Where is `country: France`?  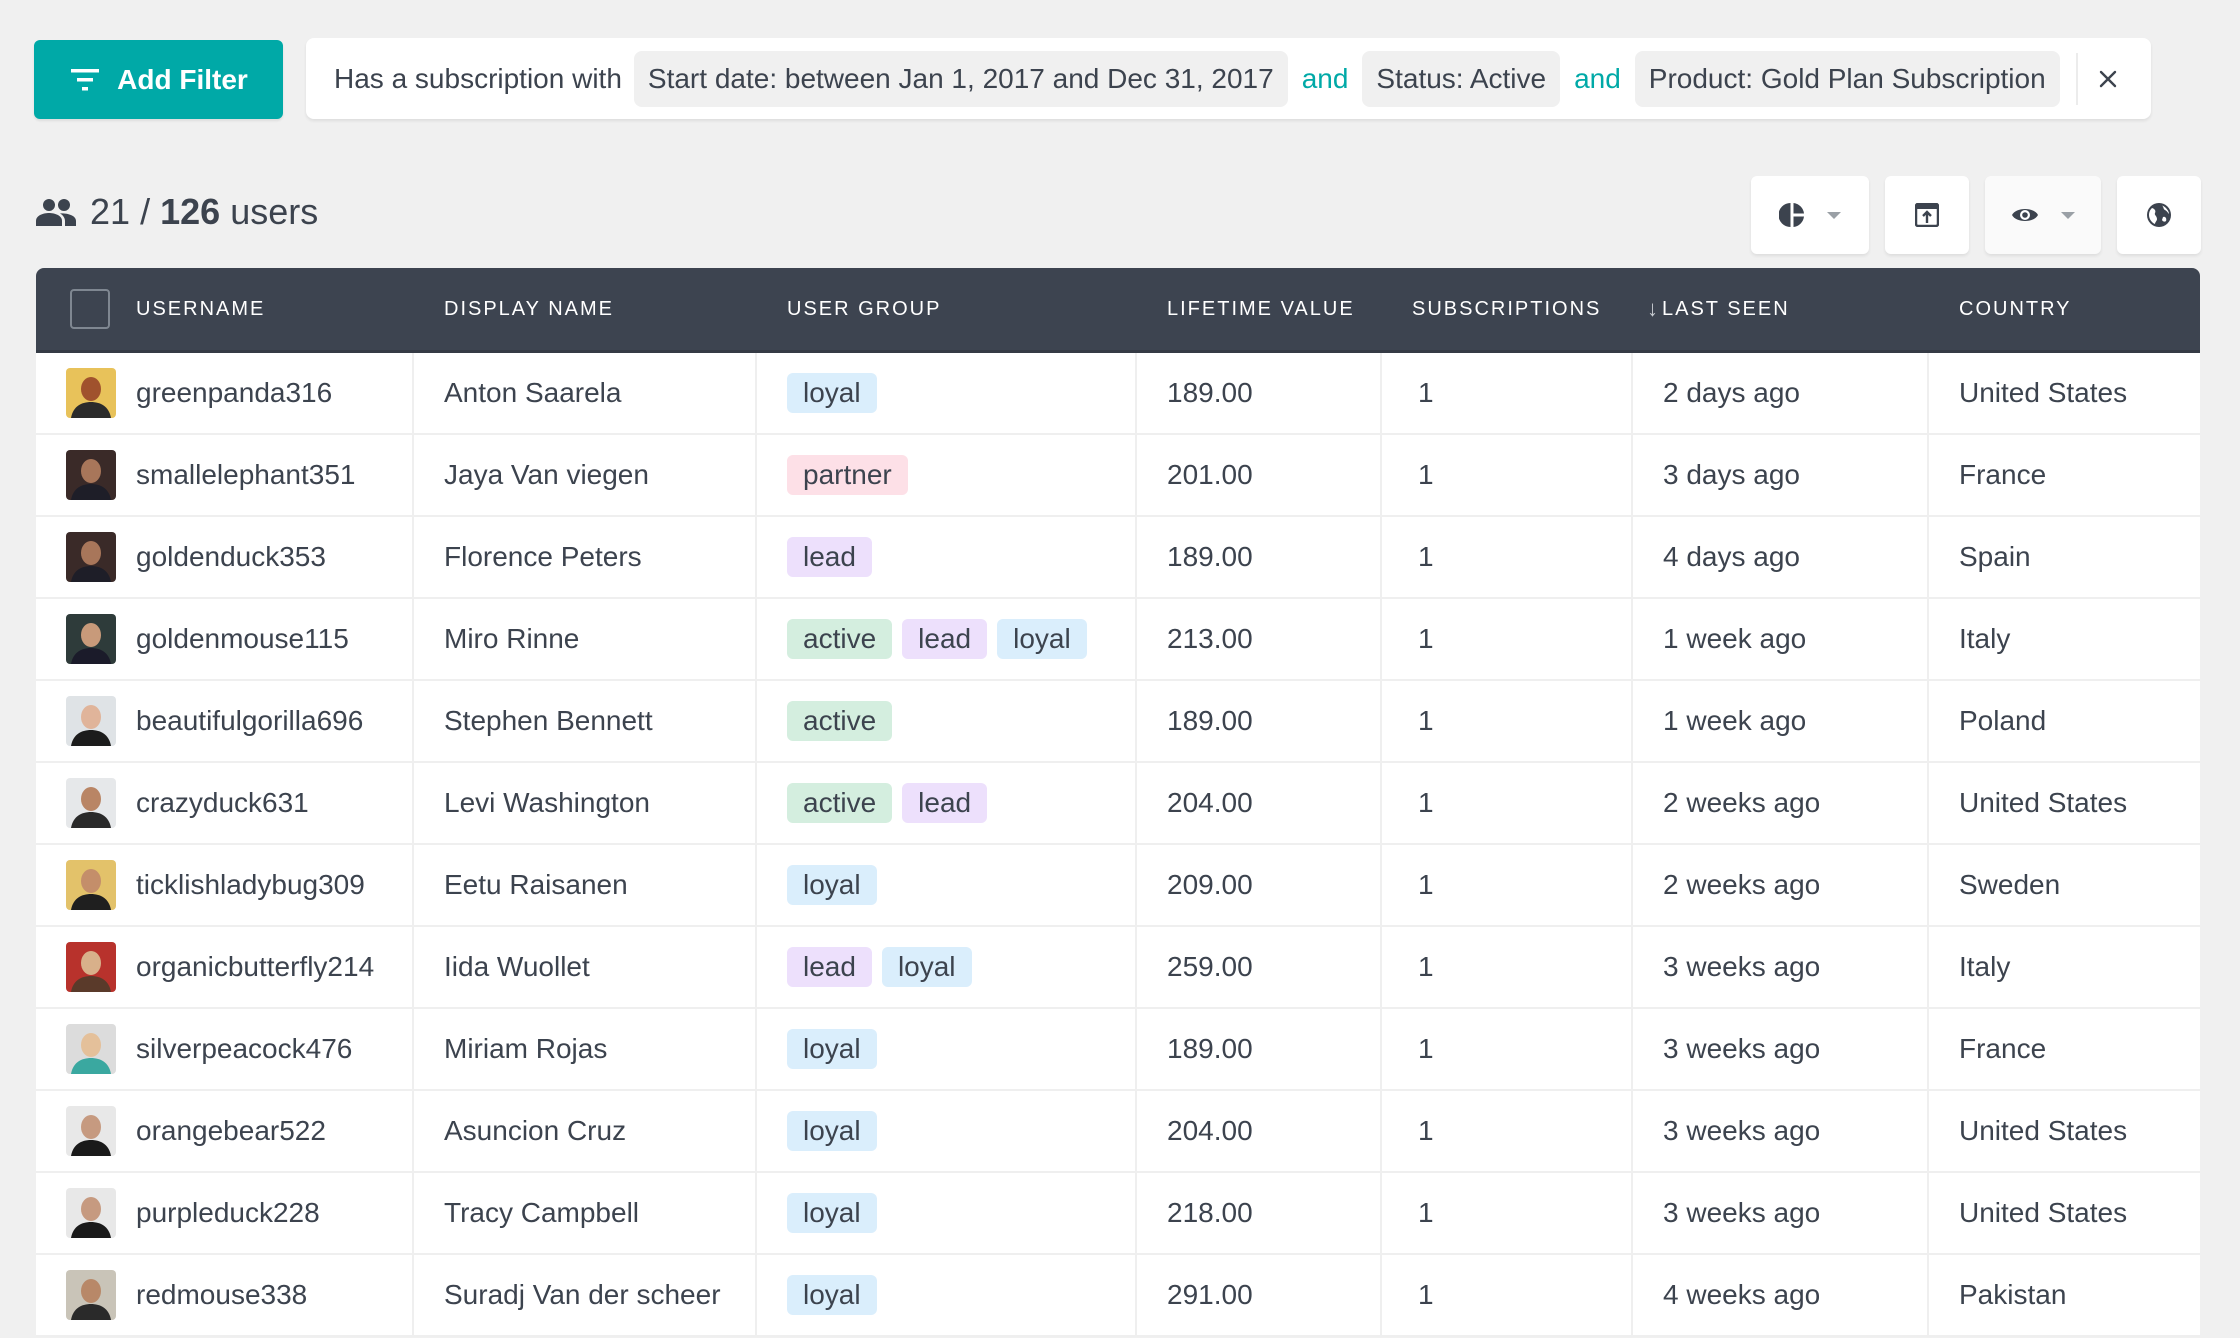
country: France is located at coordinates (2003, 474).